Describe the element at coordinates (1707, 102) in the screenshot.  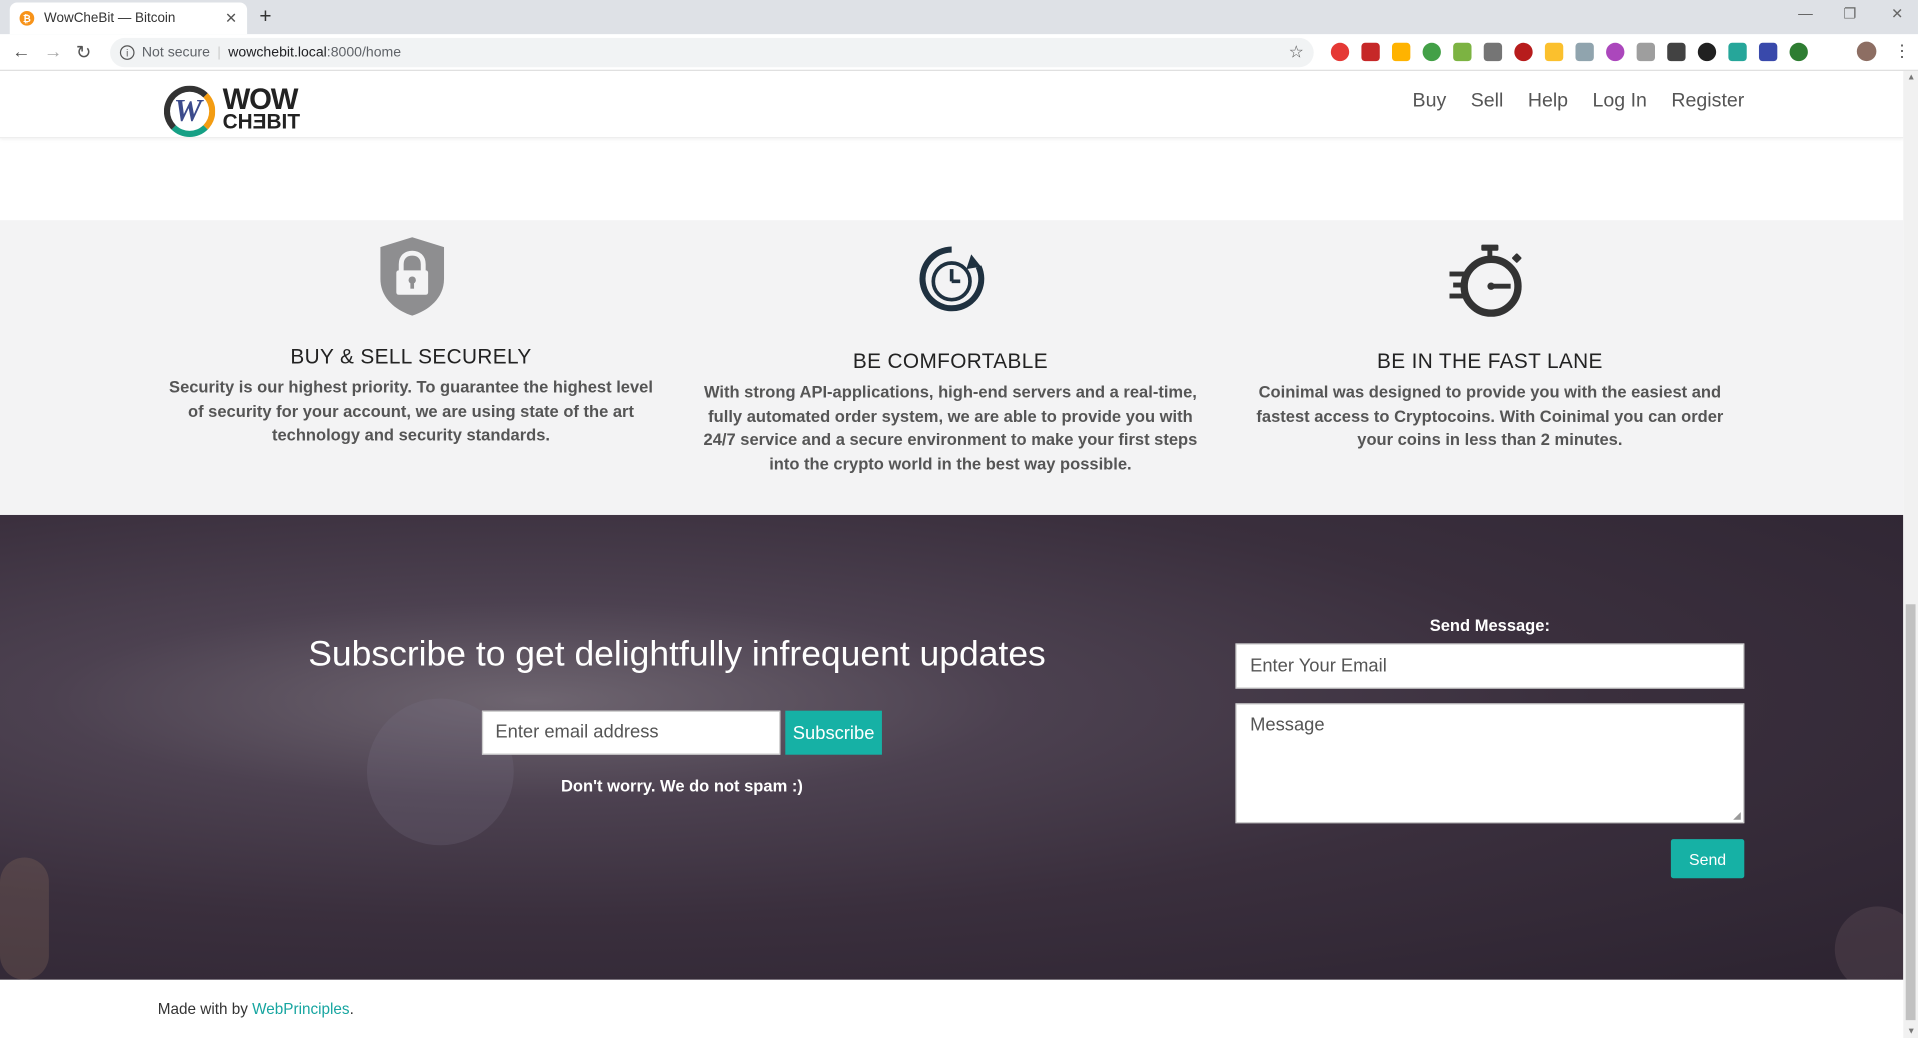
I see `nav-register: Register` at that location.